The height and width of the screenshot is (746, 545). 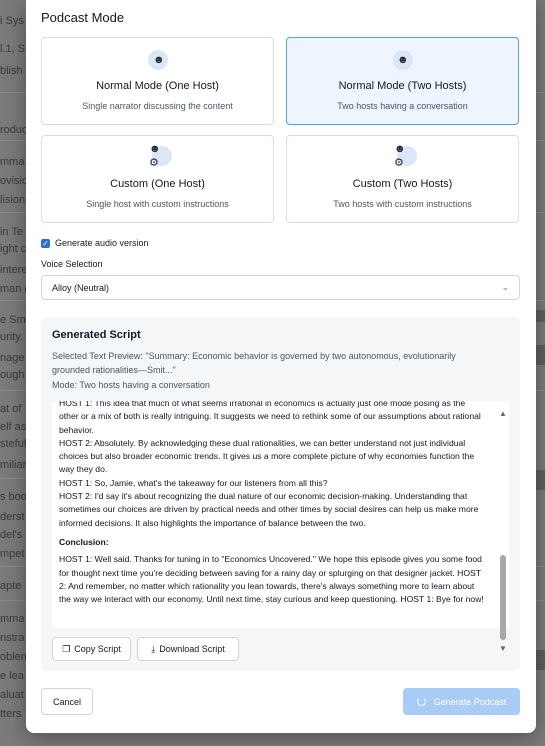 What do you see at coordinates (13, 427) in the screenshot?
I see `backdrop-text: elf as` at bounding box center [13, 427].